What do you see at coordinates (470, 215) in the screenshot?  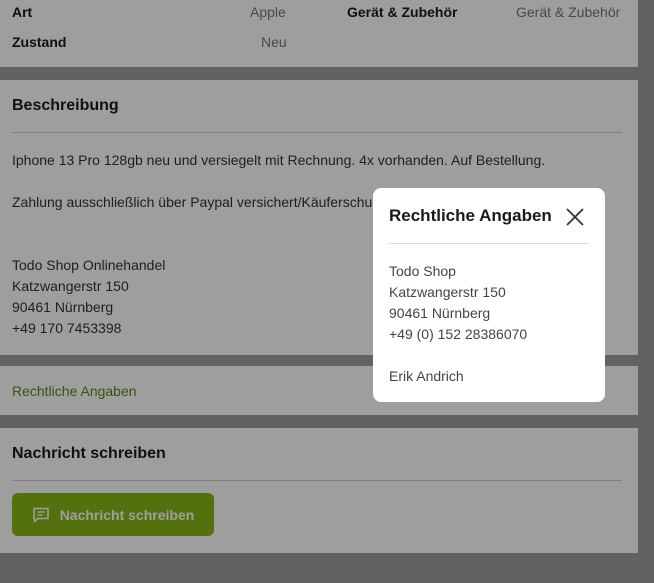 I see `modal-title: Rechtliche Angaben` at bounding box center [470, 215].